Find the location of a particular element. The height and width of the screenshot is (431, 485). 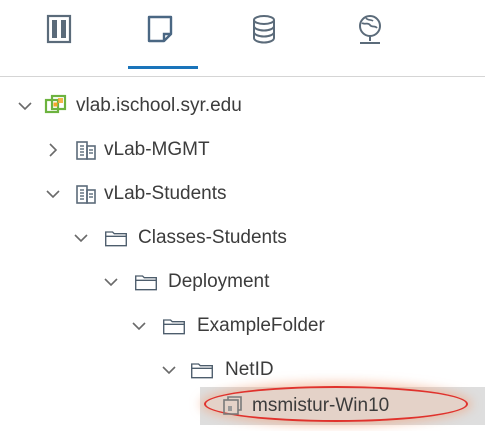

tree-node-label: ExampleFolder is located at coordinates (261, 326).